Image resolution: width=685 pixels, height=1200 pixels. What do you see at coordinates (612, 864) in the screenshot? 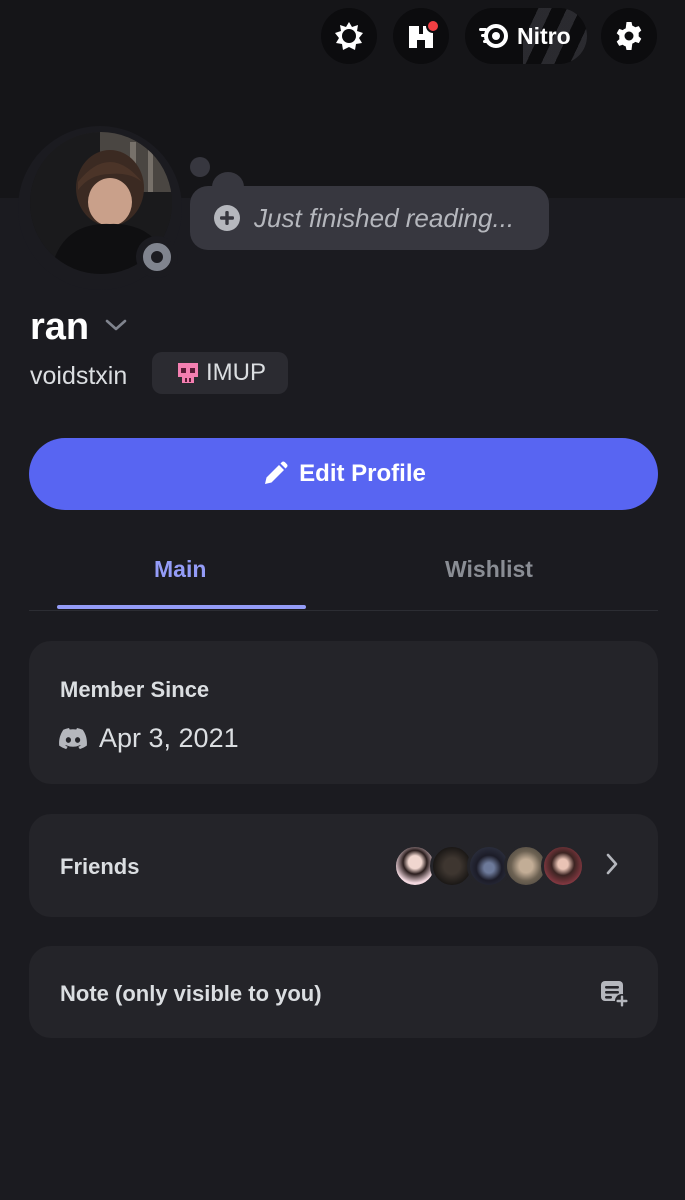
I see `chevron-right-icon` at bounding box center [612, 864].